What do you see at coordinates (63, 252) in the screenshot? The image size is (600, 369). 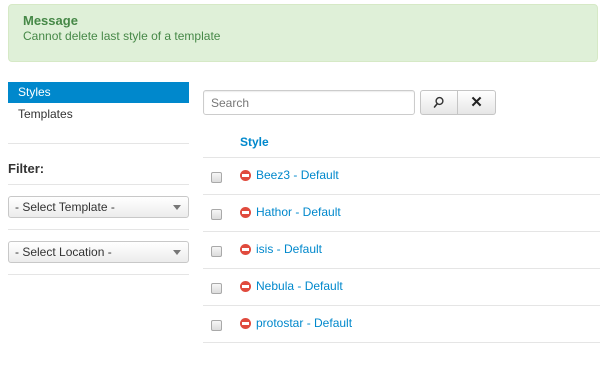 I see `location-select-value: - Select Location -` at bounding box center [63, 252].